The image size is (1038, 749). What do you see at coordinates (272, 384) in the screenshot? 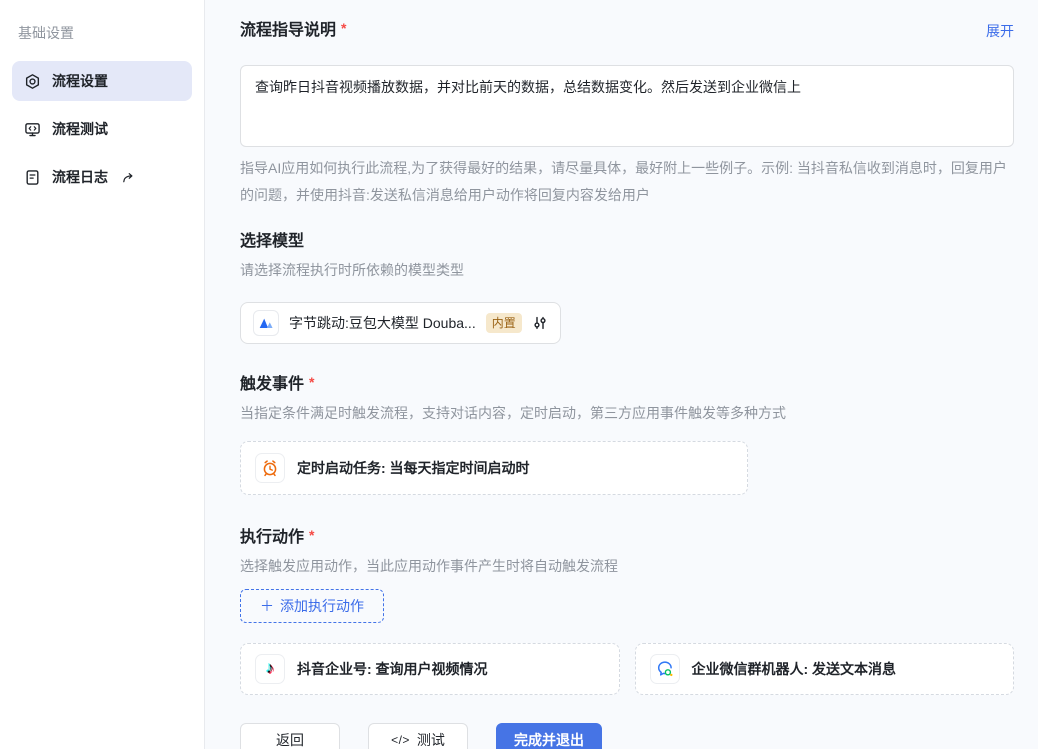
I see `trigger-title: 触发事件` at bounding box center [272, 384].